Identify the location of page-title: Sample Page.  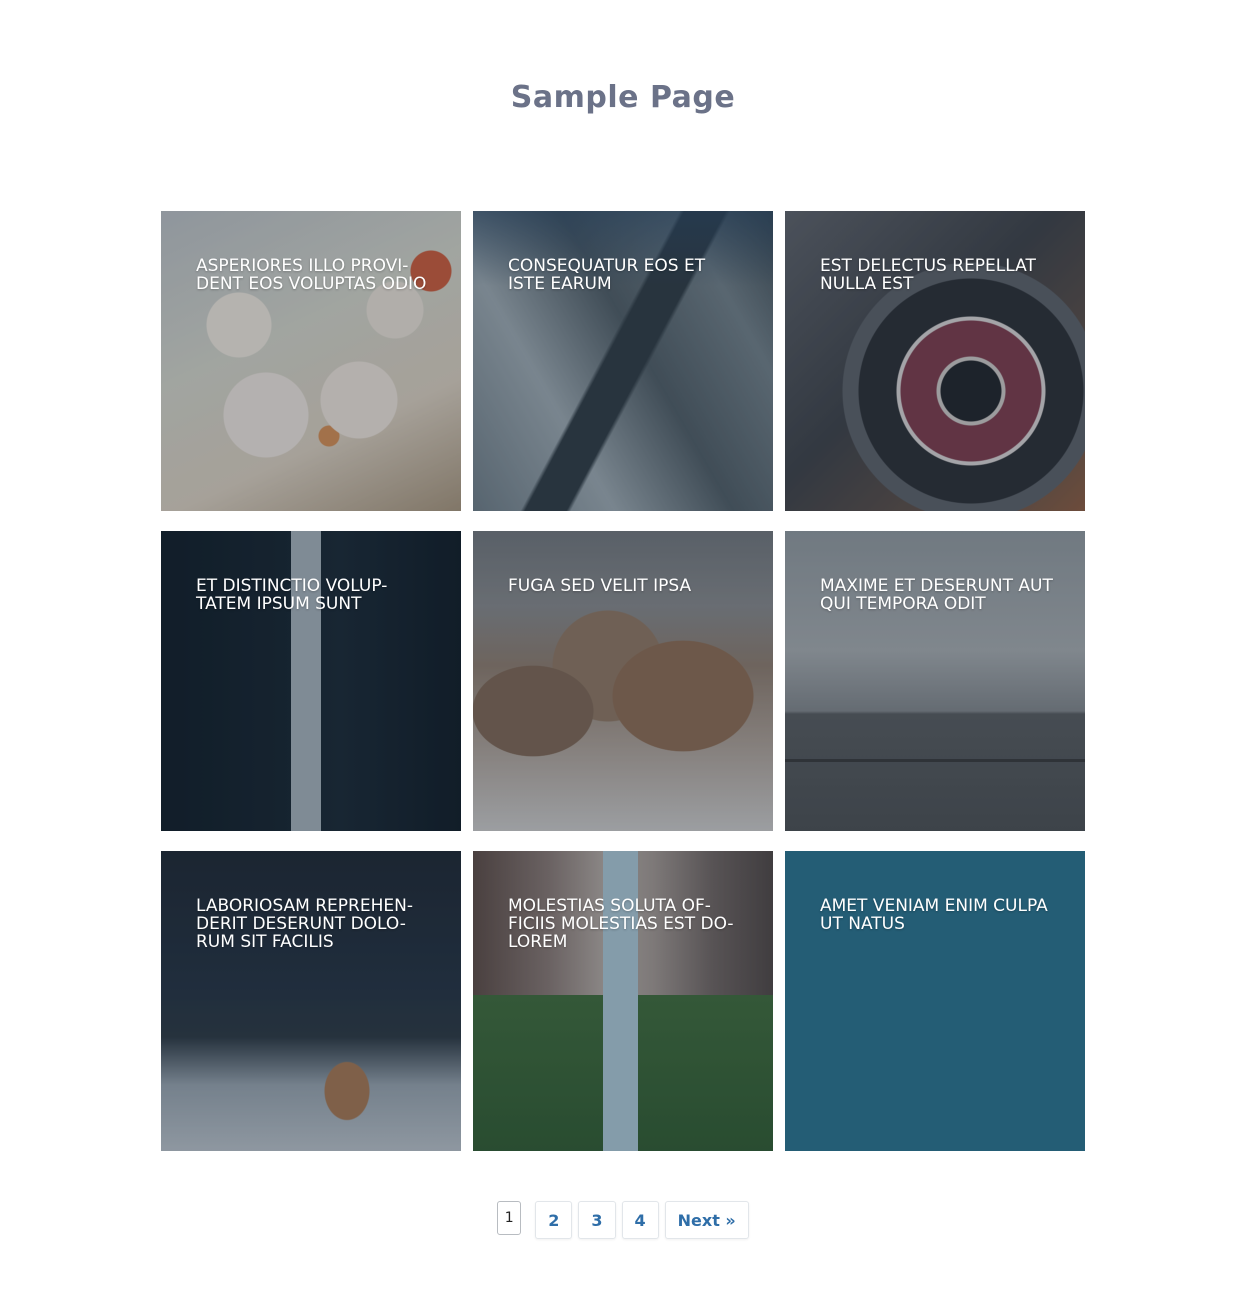
(623, 97).